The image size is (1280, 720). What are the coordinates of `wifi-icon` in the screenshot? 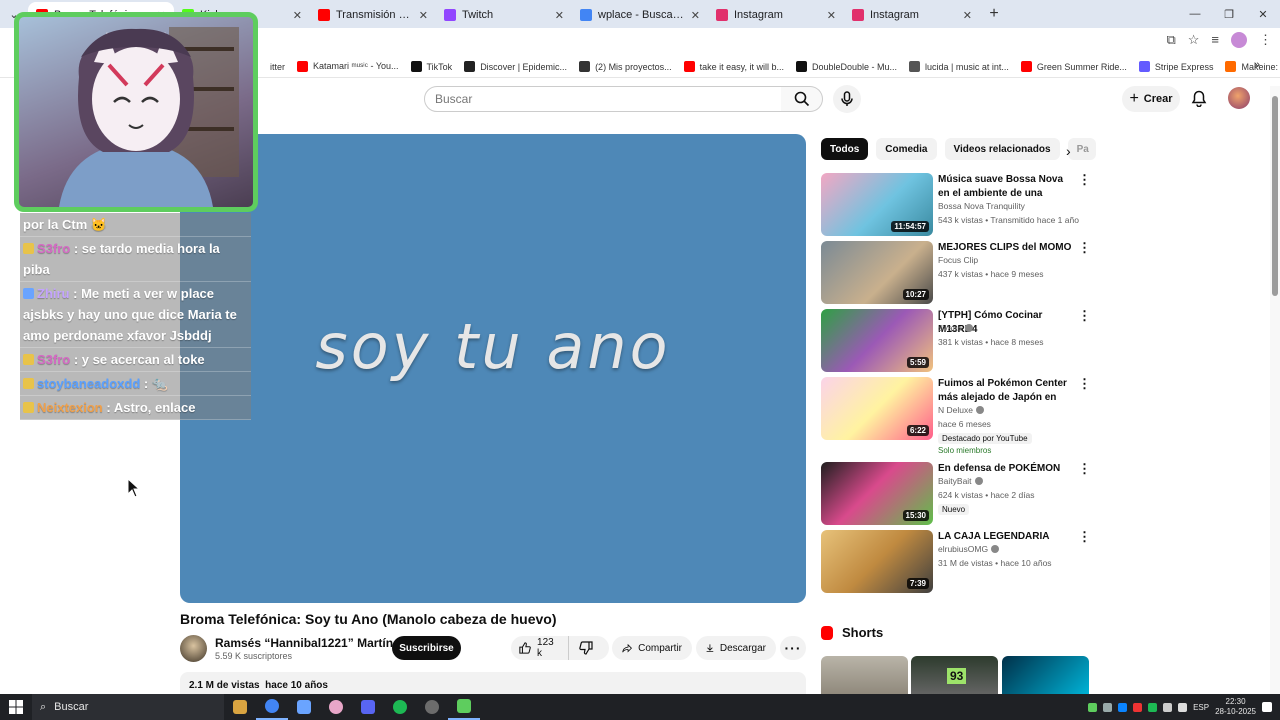 It's located at (1168, 707).